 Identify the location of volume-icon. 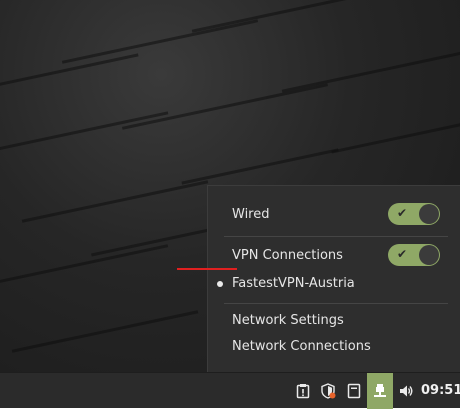
(406, 391).